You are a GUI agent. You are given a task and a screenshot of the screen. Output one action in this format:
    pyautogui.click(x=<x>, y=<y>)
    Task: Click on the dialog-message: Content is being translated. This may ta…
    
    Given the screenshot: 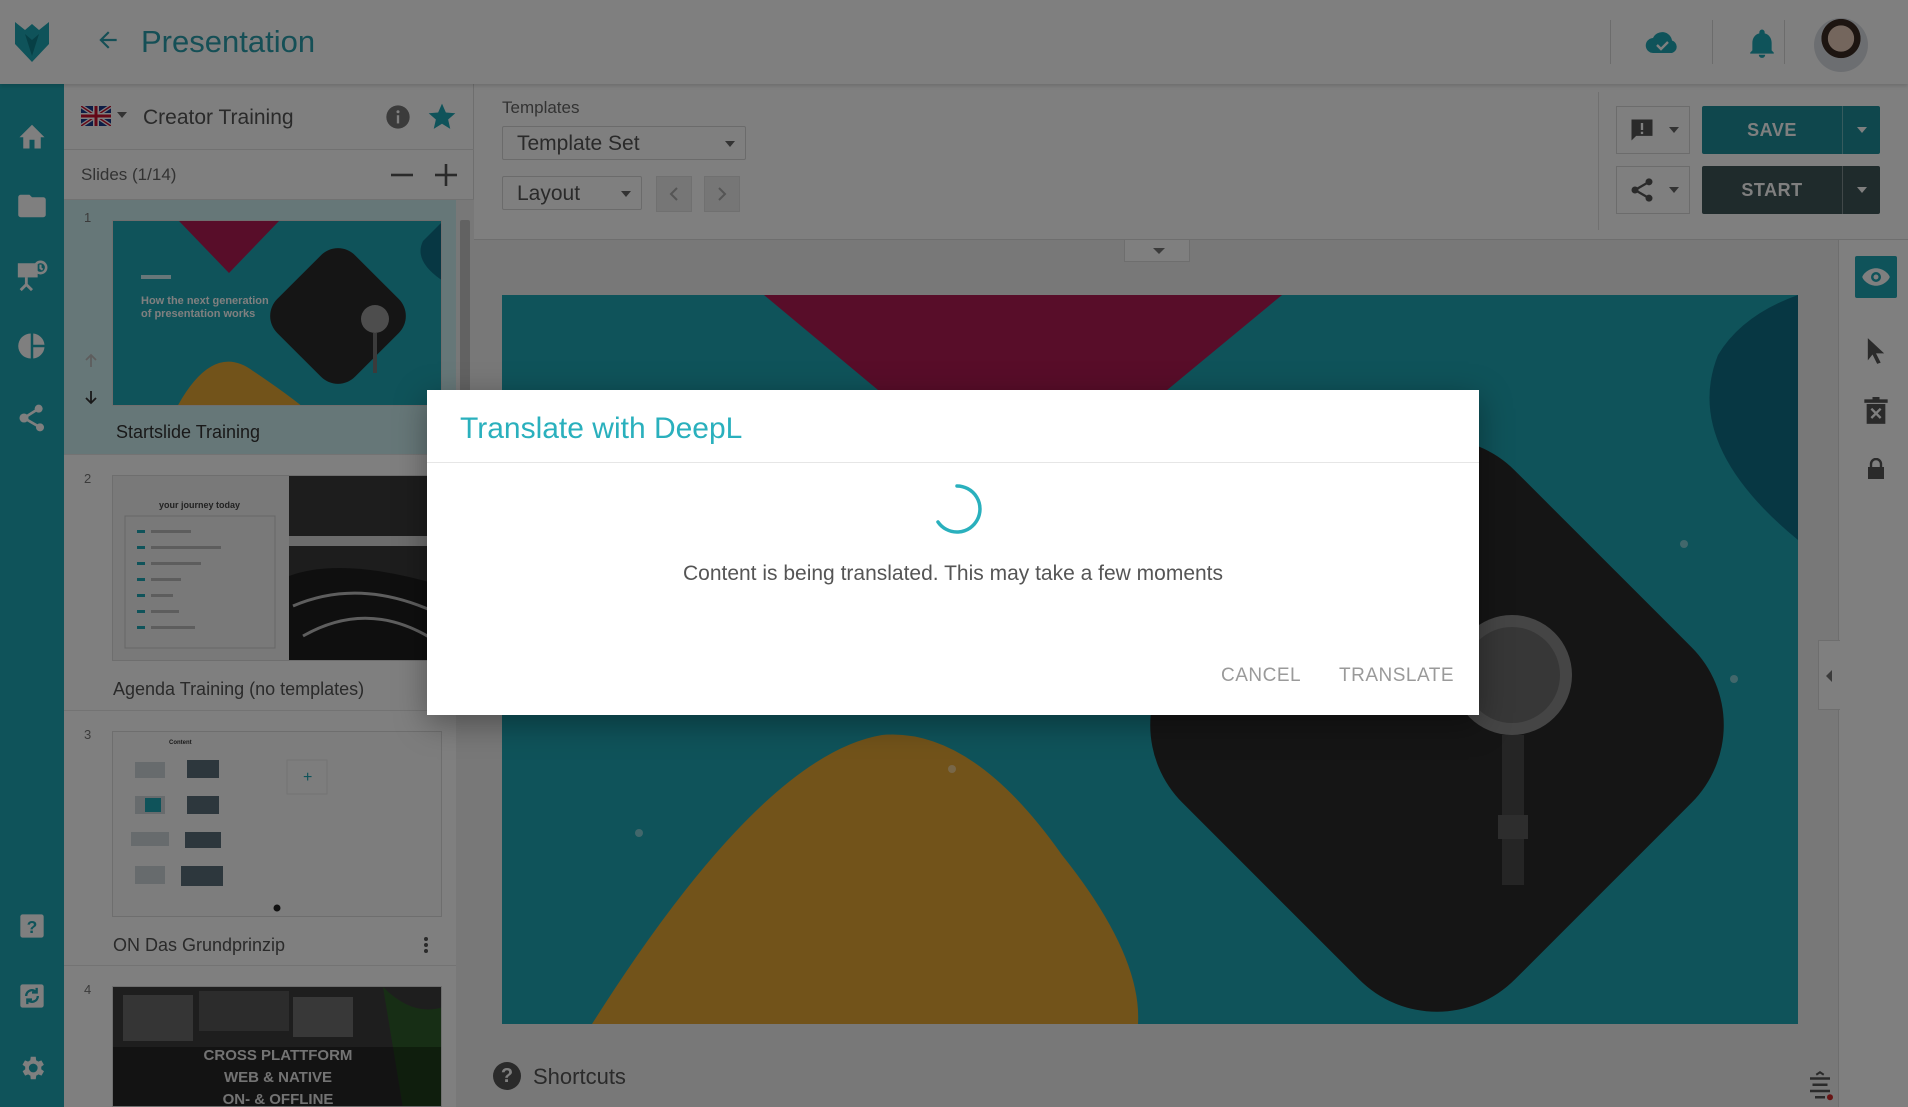 What is the action you would take?
    pyautogui.click(x=953, y=573)
    